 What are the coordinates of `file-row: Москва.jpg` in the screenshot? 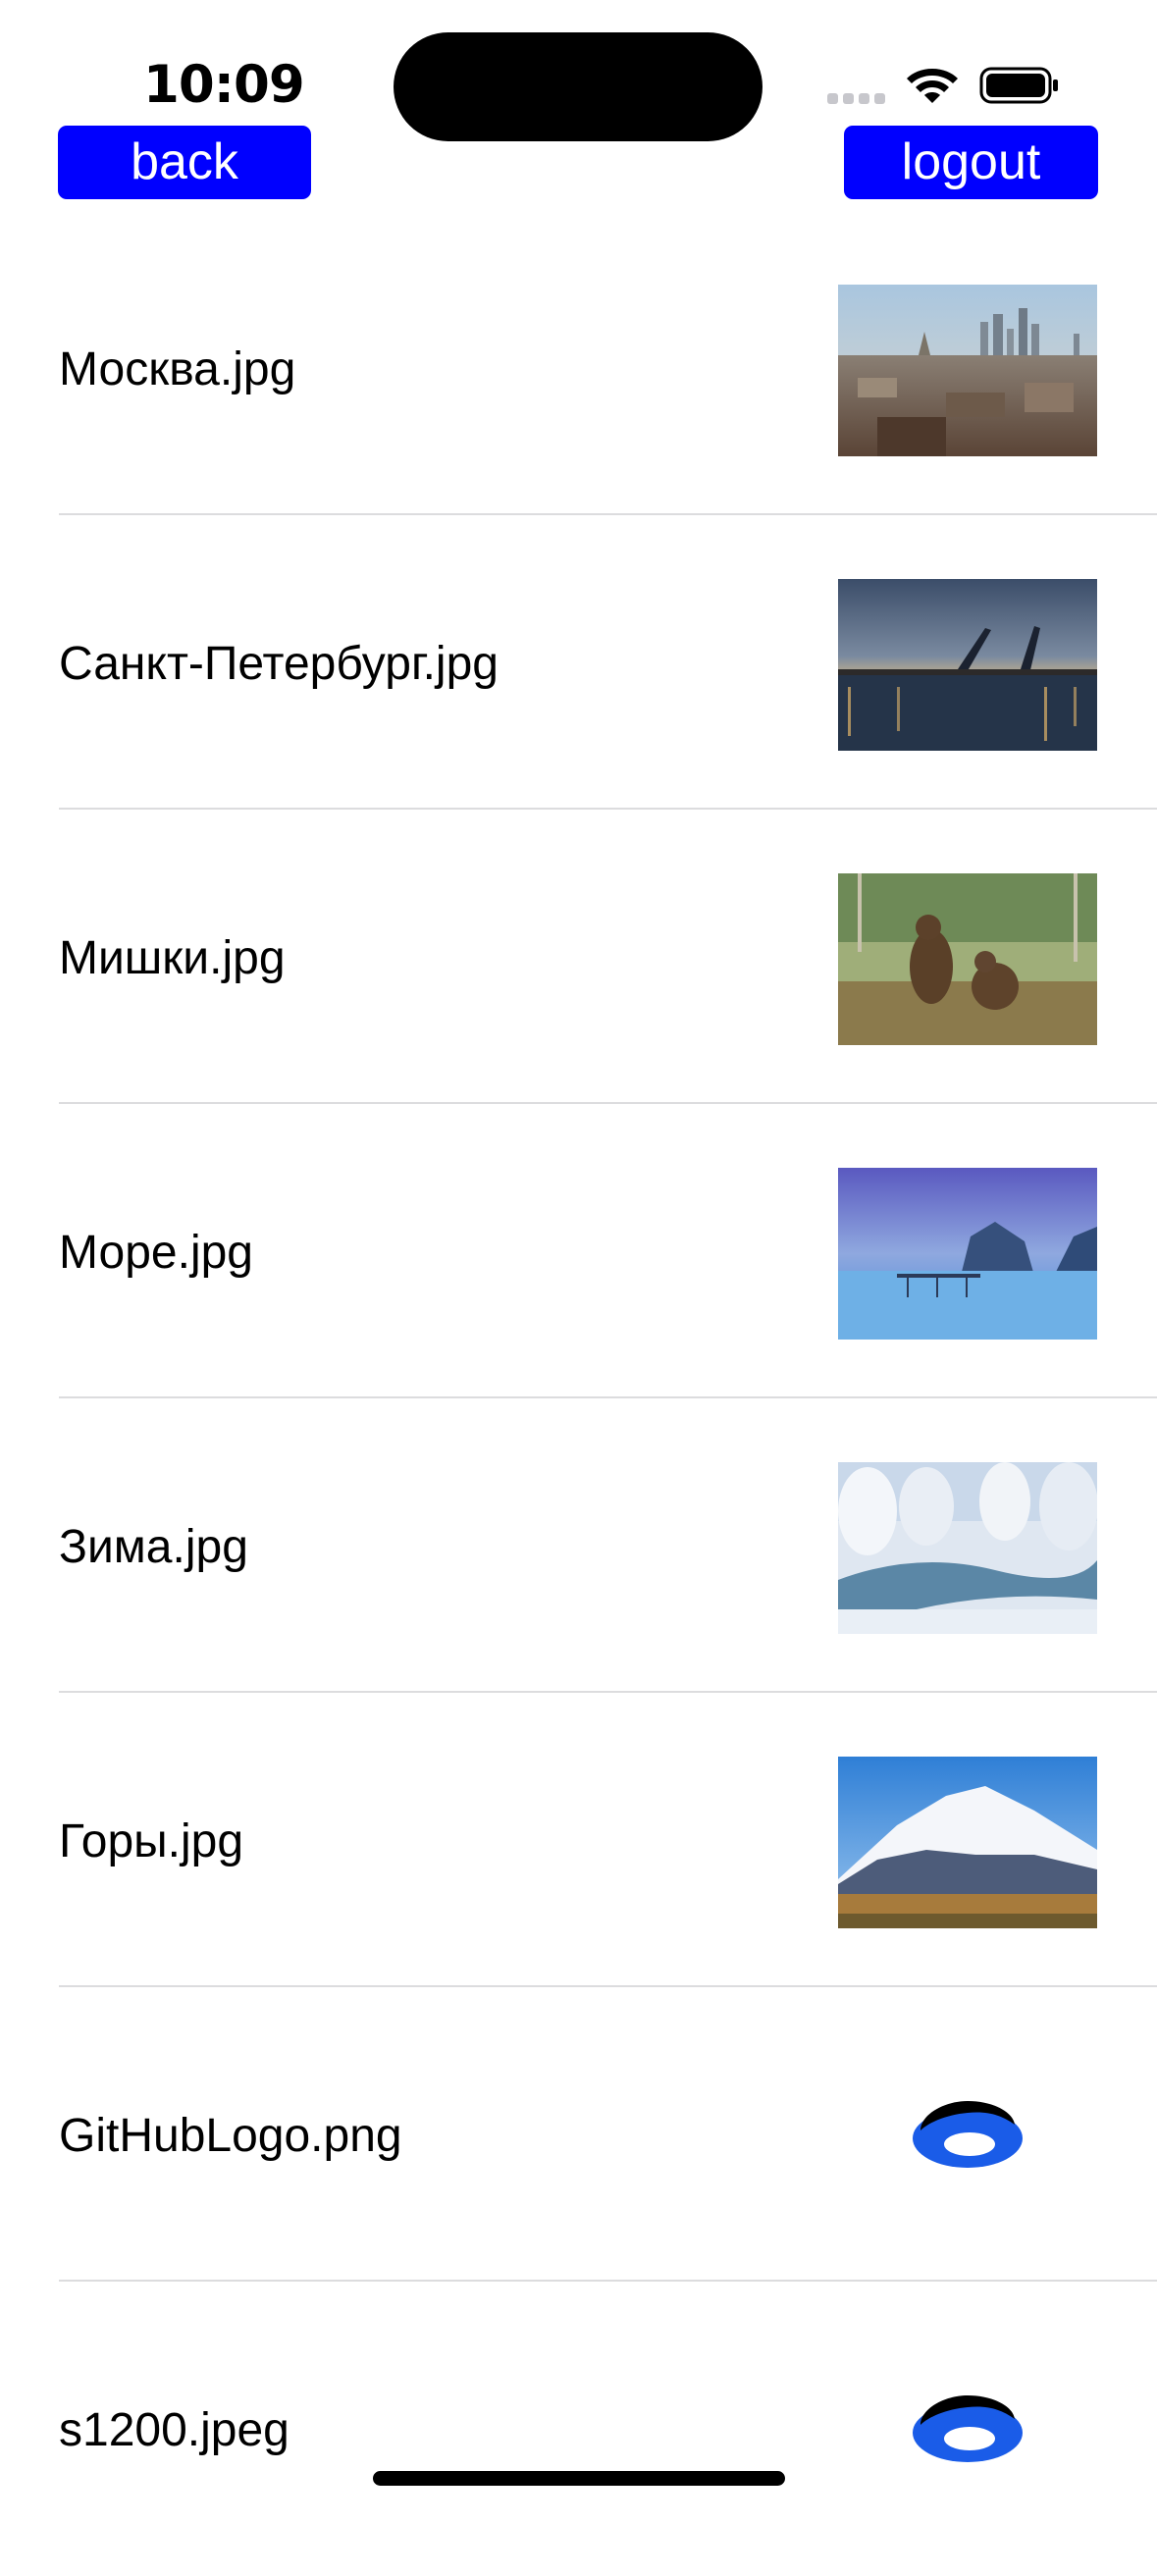 It's located at (608, 368).